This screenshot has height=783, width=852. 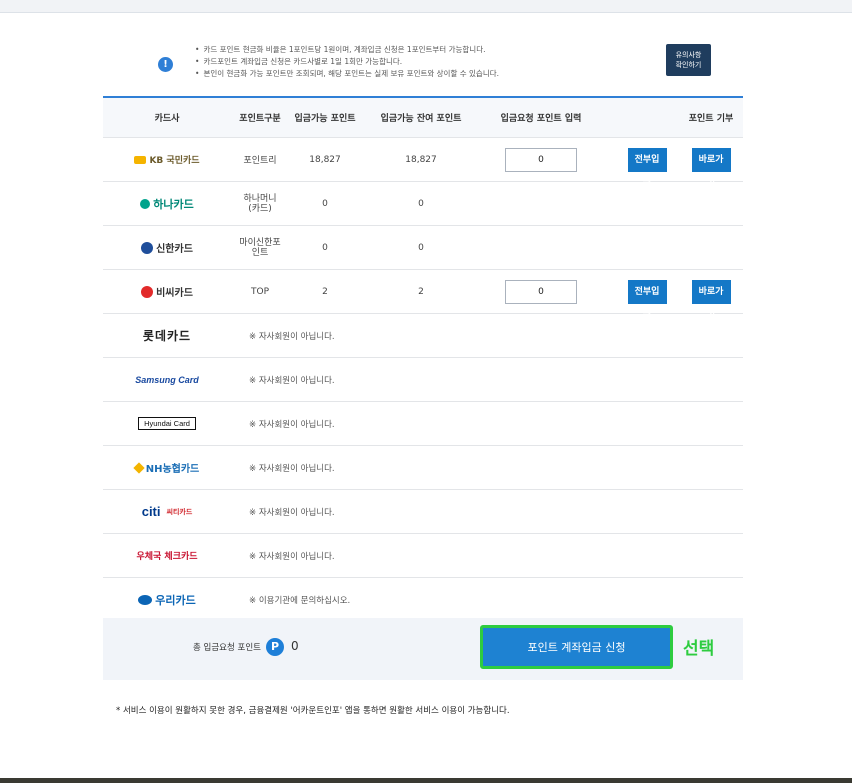 What do you see at coordinates (421, 159) in the screenshot?
I see `remaining-points: 18,827` at bounding box center [421, 159].